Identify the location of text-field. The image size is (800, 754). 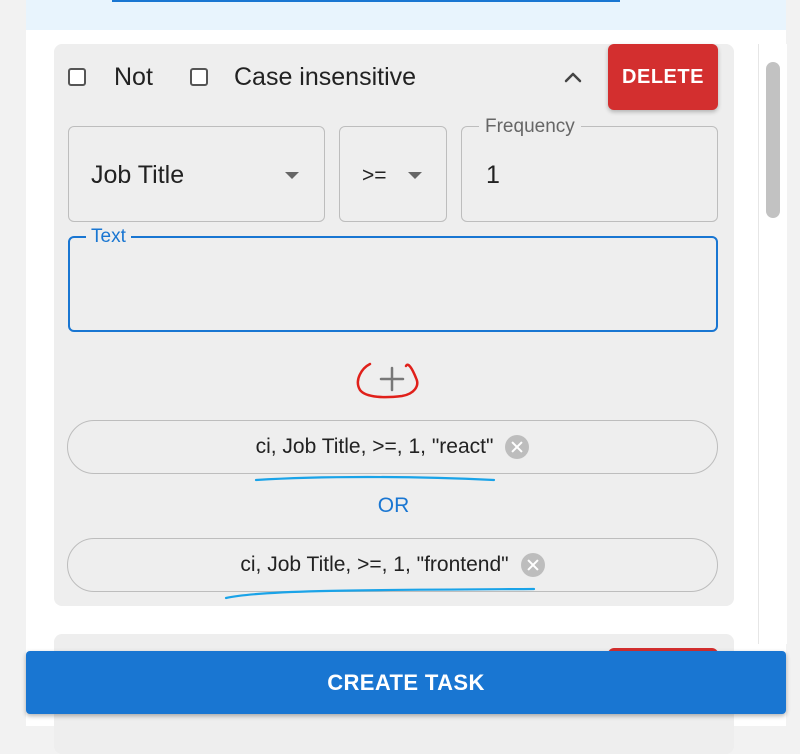
(393, 284).